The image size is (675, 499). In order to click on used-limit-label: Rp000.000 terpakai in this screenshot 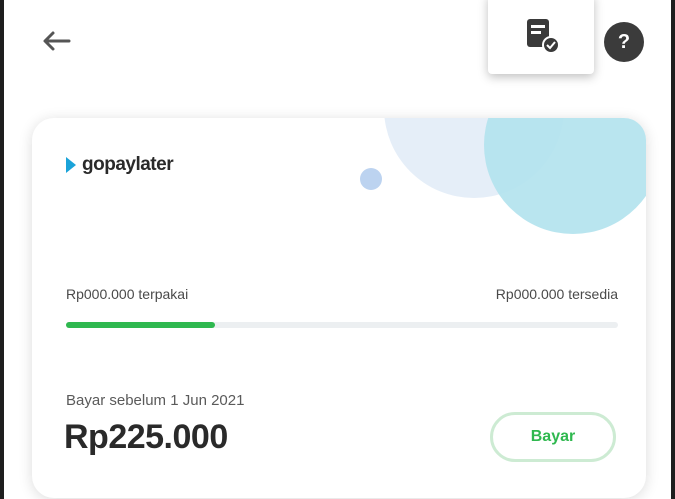, I will do `click(127, 294)`.